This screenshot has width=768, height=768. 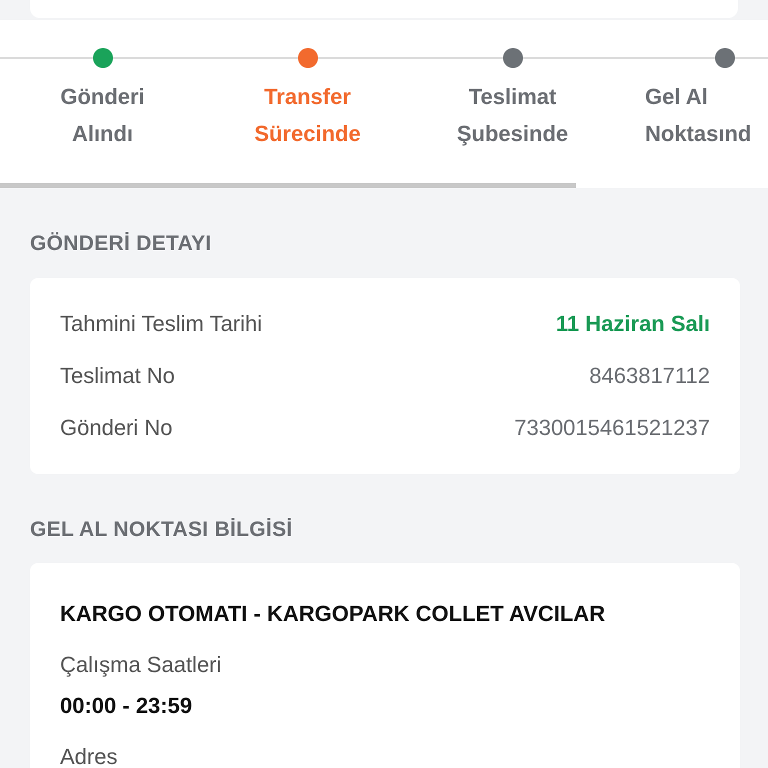 What do you see at coordinates (116, 428) in the screenshot?
I see `detail-label: Gönderi No` at bounding box center [116, 428].